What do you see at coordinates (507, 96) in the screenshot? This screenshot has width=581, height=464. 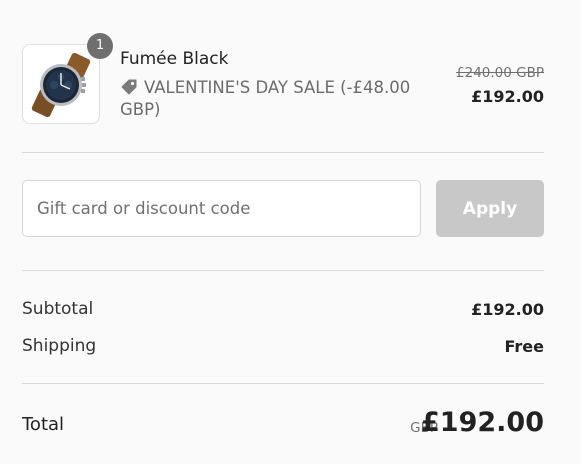 I see `sale-price: £192.00` at bounding box center [507, 96].